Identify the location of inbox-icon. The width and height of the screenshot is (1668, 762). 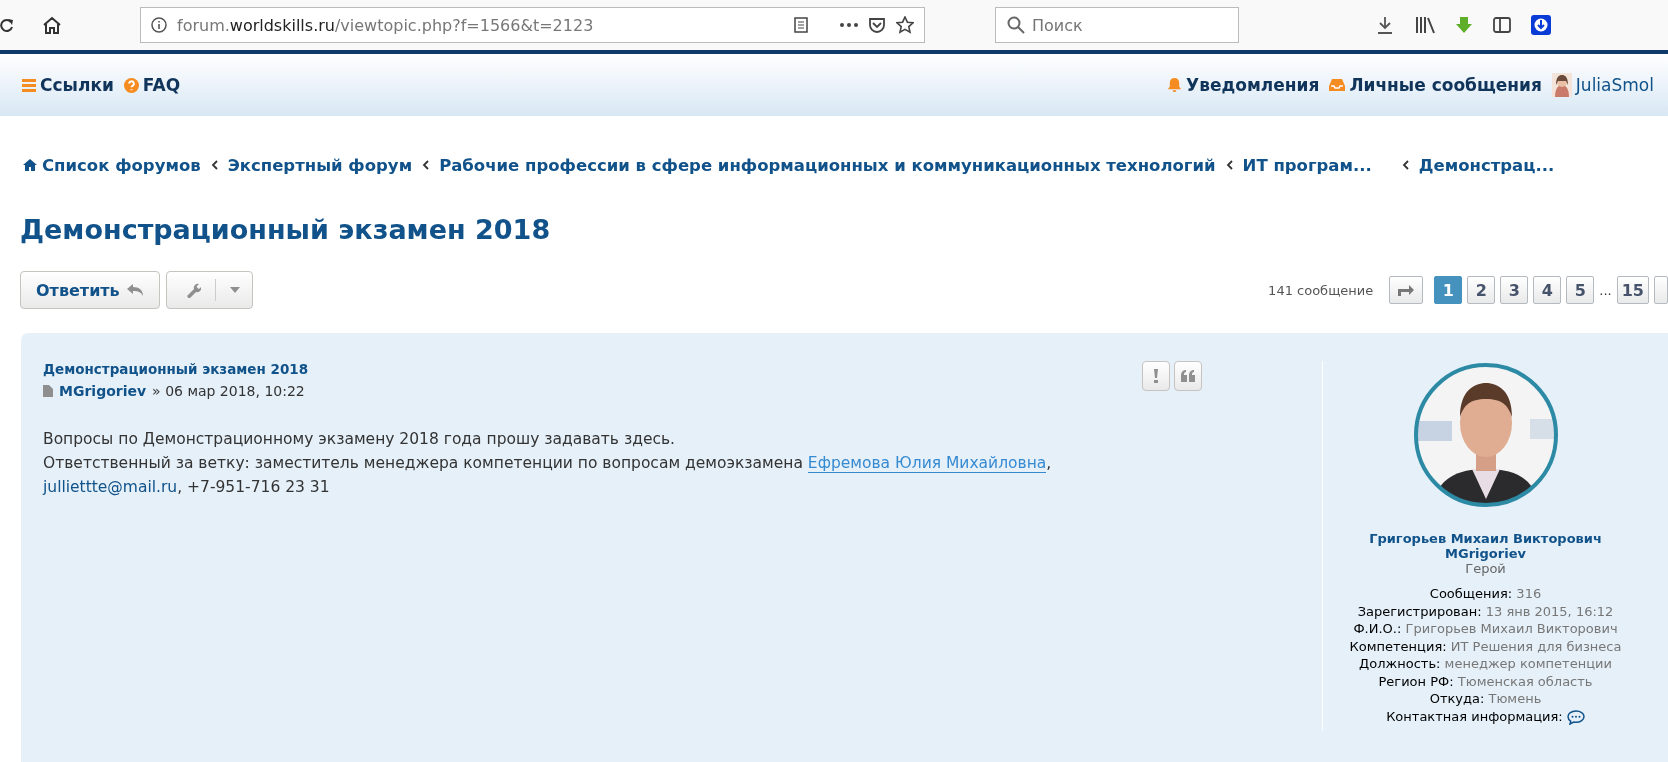
(1337, 85).